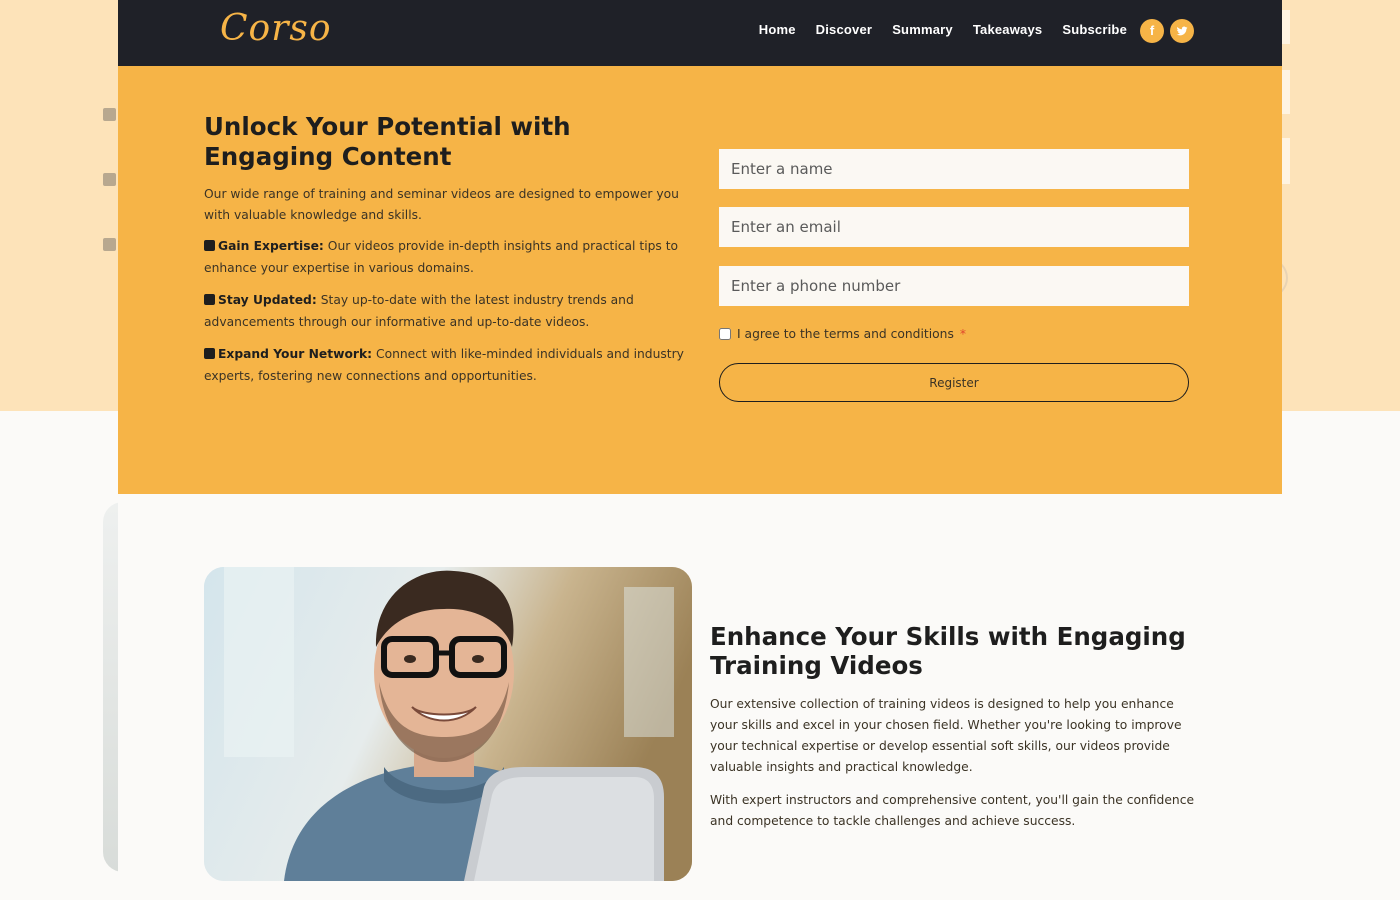  I want to click on name-input, so click(954, 169).